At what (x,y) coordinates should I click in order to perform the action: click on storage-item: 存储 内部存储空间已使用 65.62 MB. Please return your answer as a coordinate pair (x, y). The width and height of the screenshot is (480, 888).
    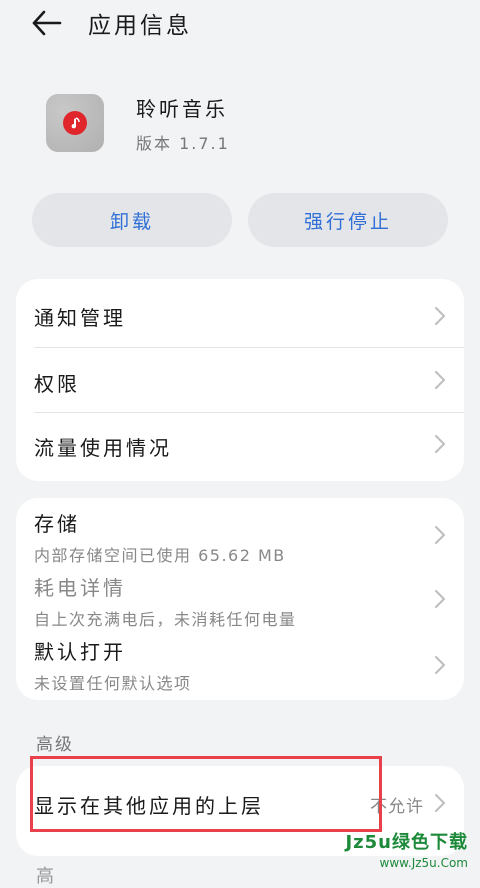
    Looking at the image, I should click on (240, 532).